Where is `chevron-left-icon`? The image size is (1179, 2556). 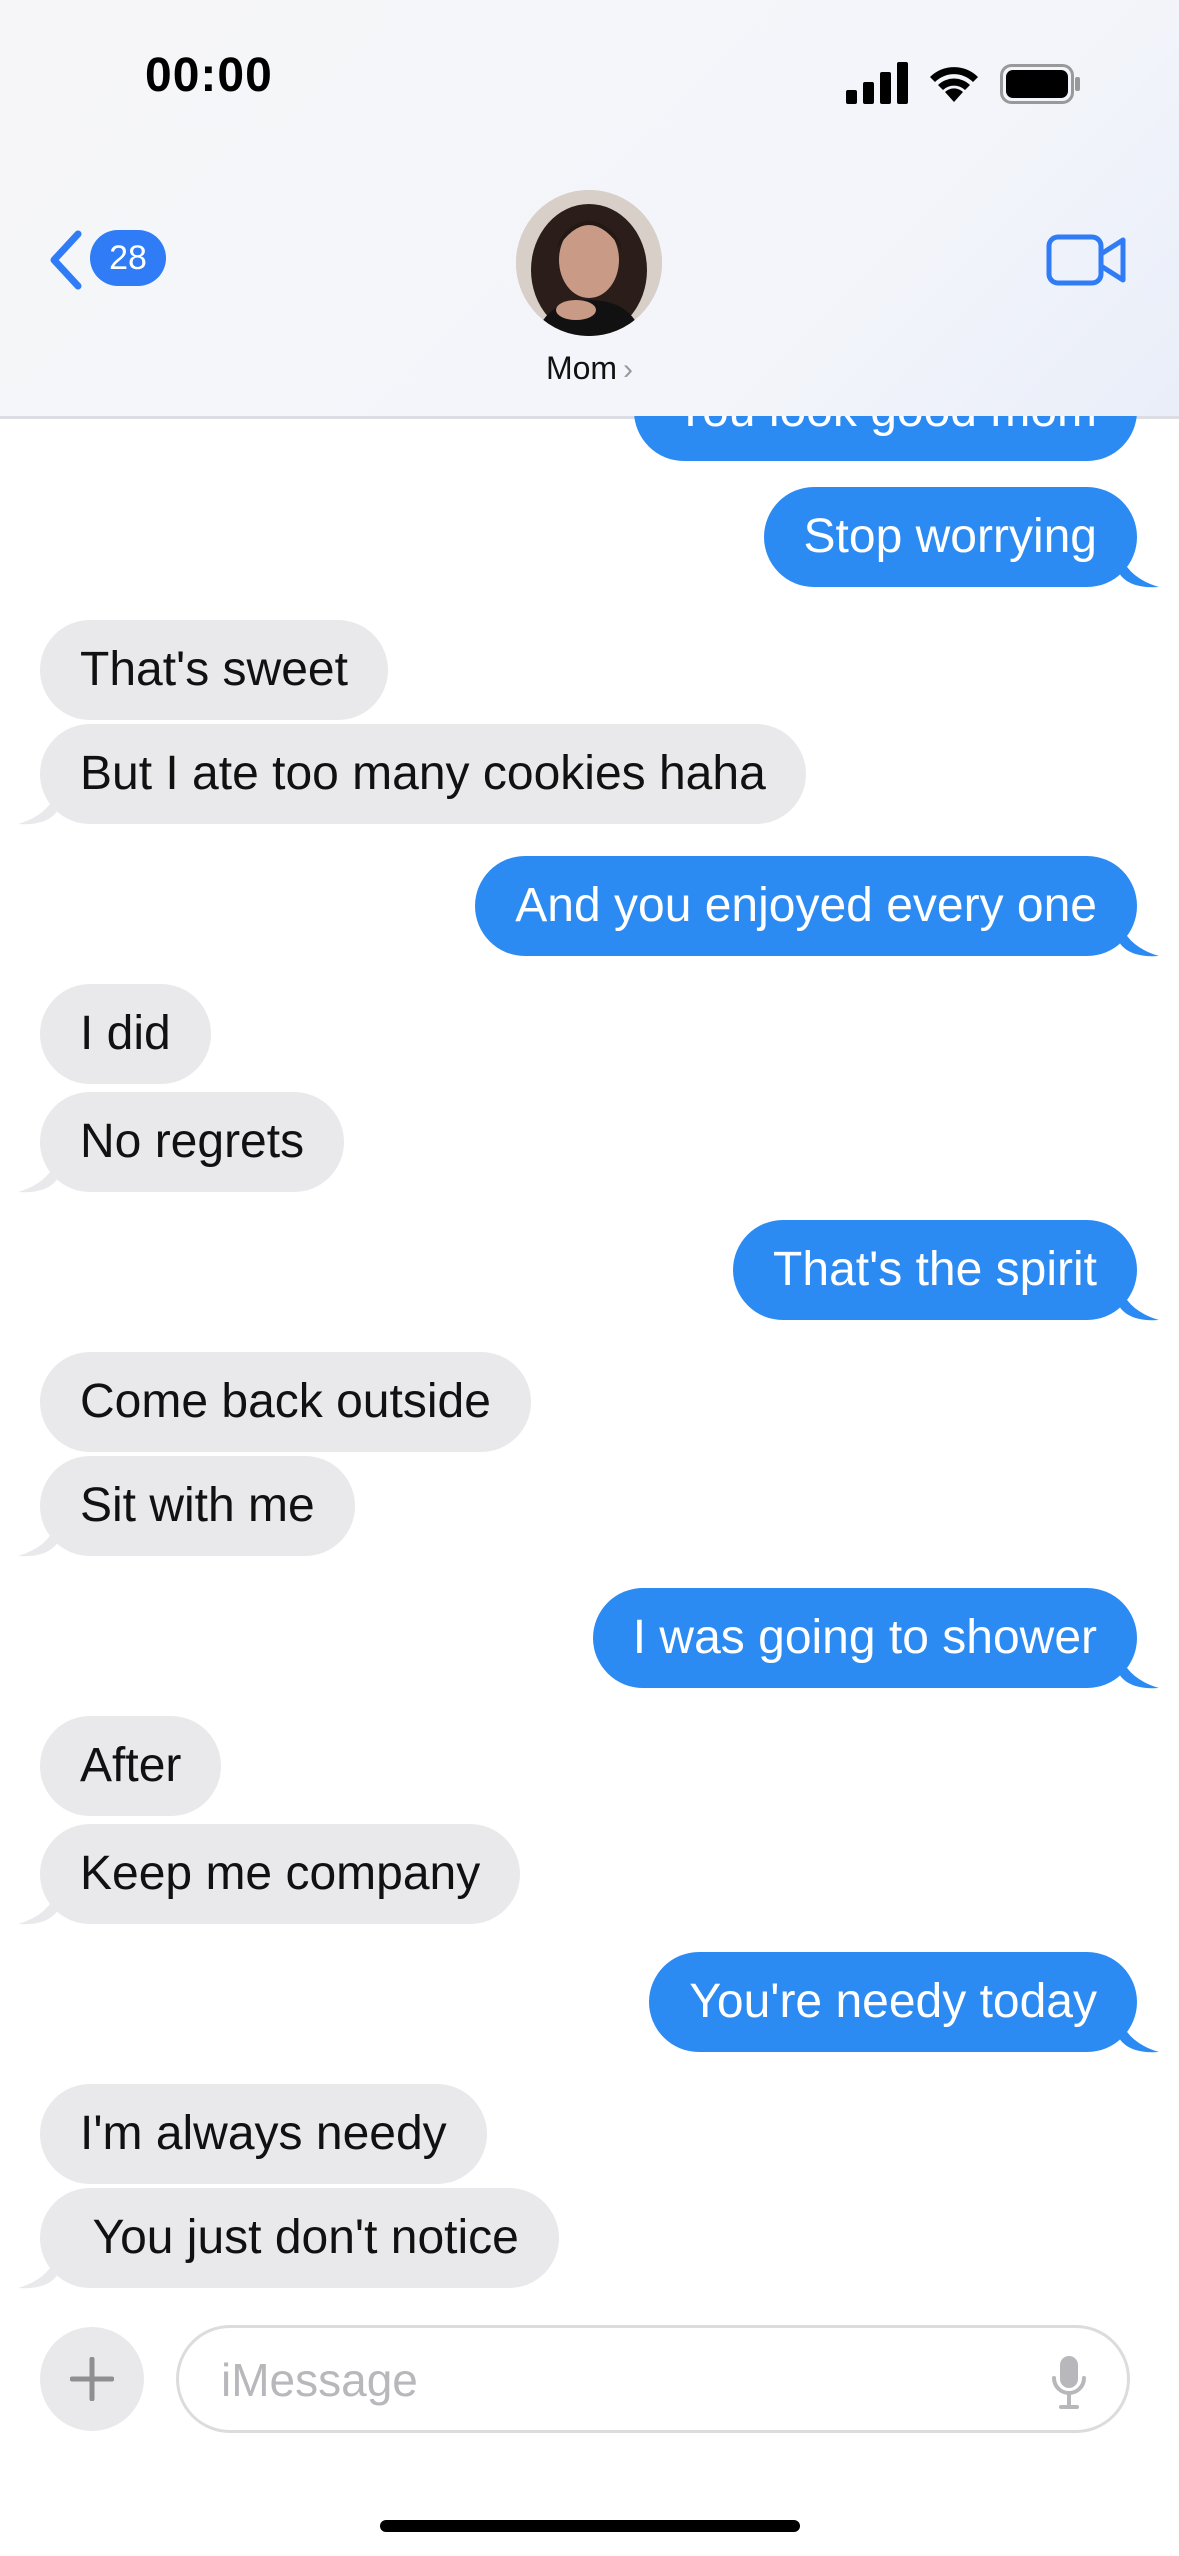
chevron-left-icon is located at coordinates (66, 260).